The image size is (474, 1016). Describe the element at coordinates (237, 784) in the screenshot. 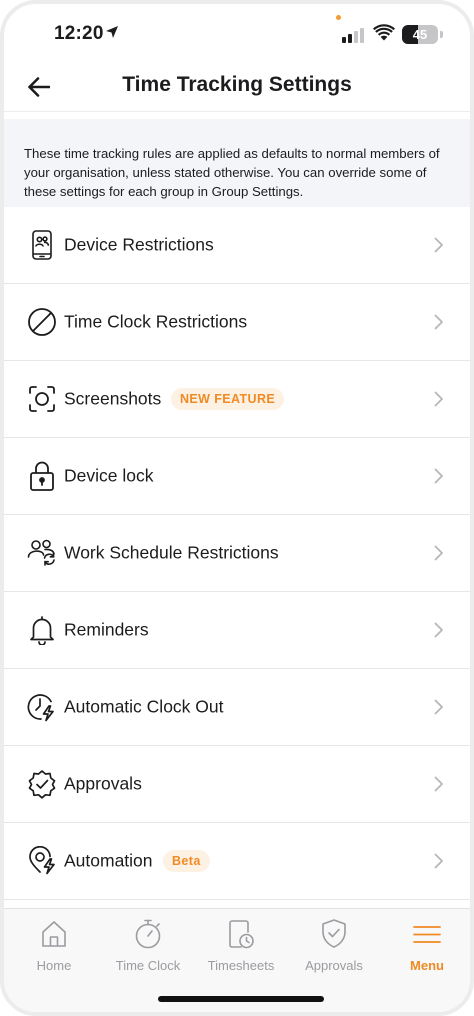

I see `settings-item-approvals: Approvals` at that location.